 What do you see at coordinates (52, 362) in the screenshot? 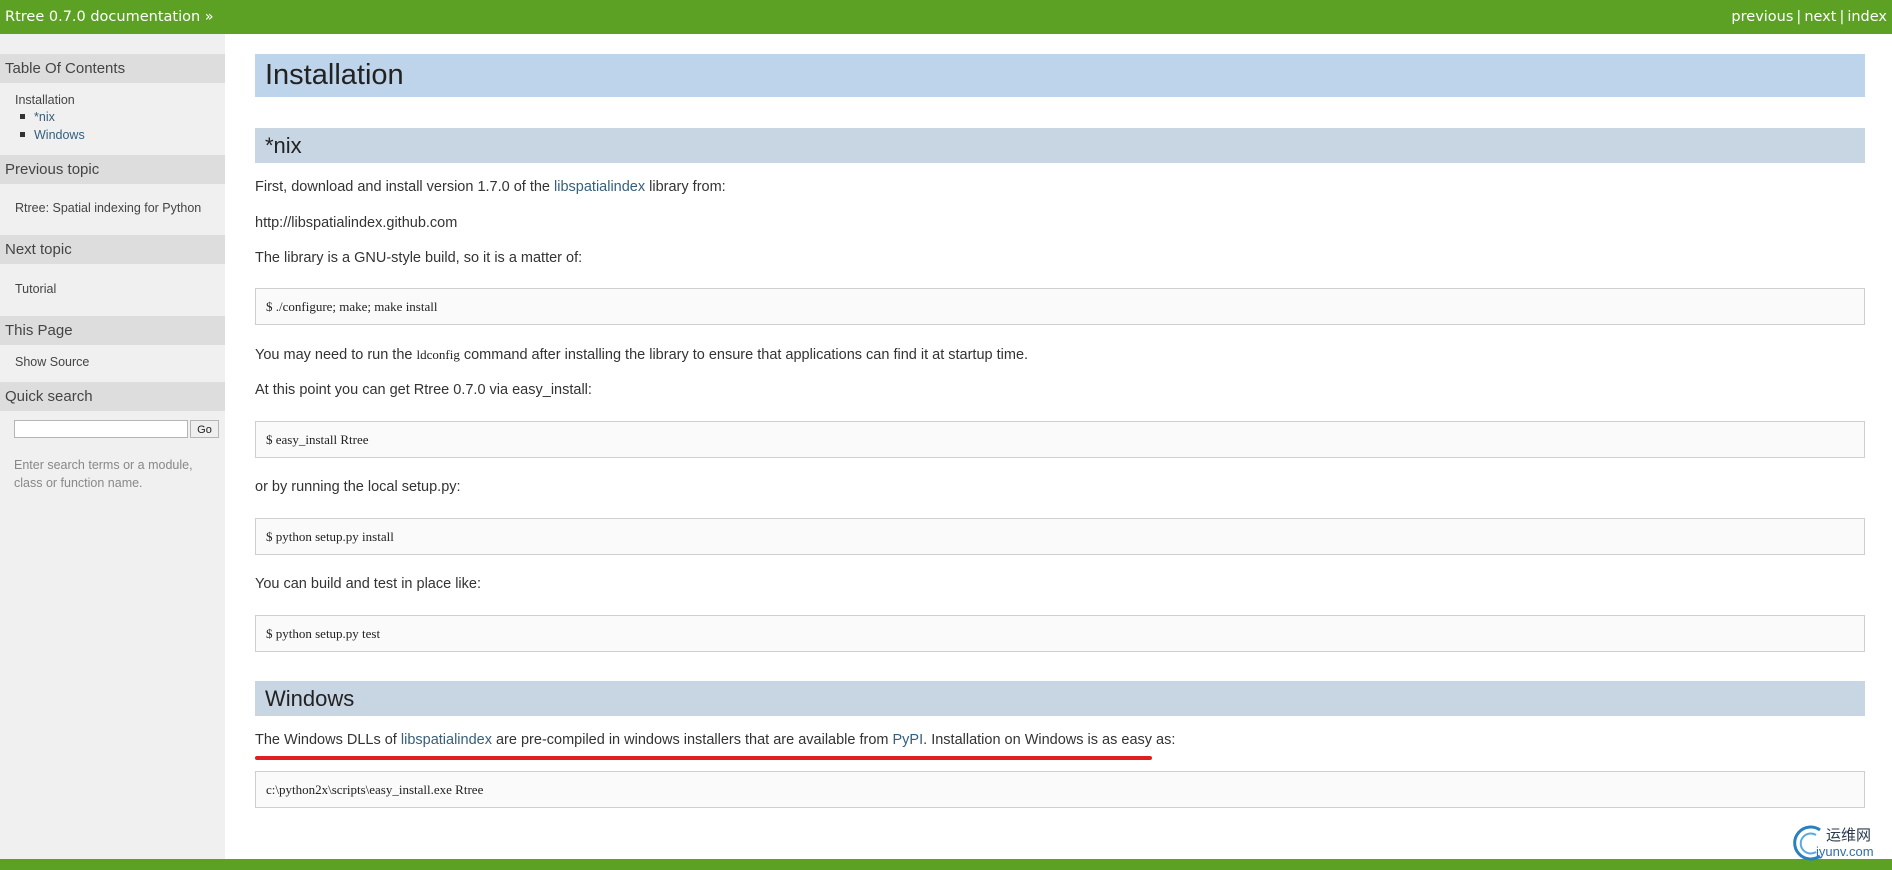
I see `show-source-link: Show Source` at bounding box center [52, 362].